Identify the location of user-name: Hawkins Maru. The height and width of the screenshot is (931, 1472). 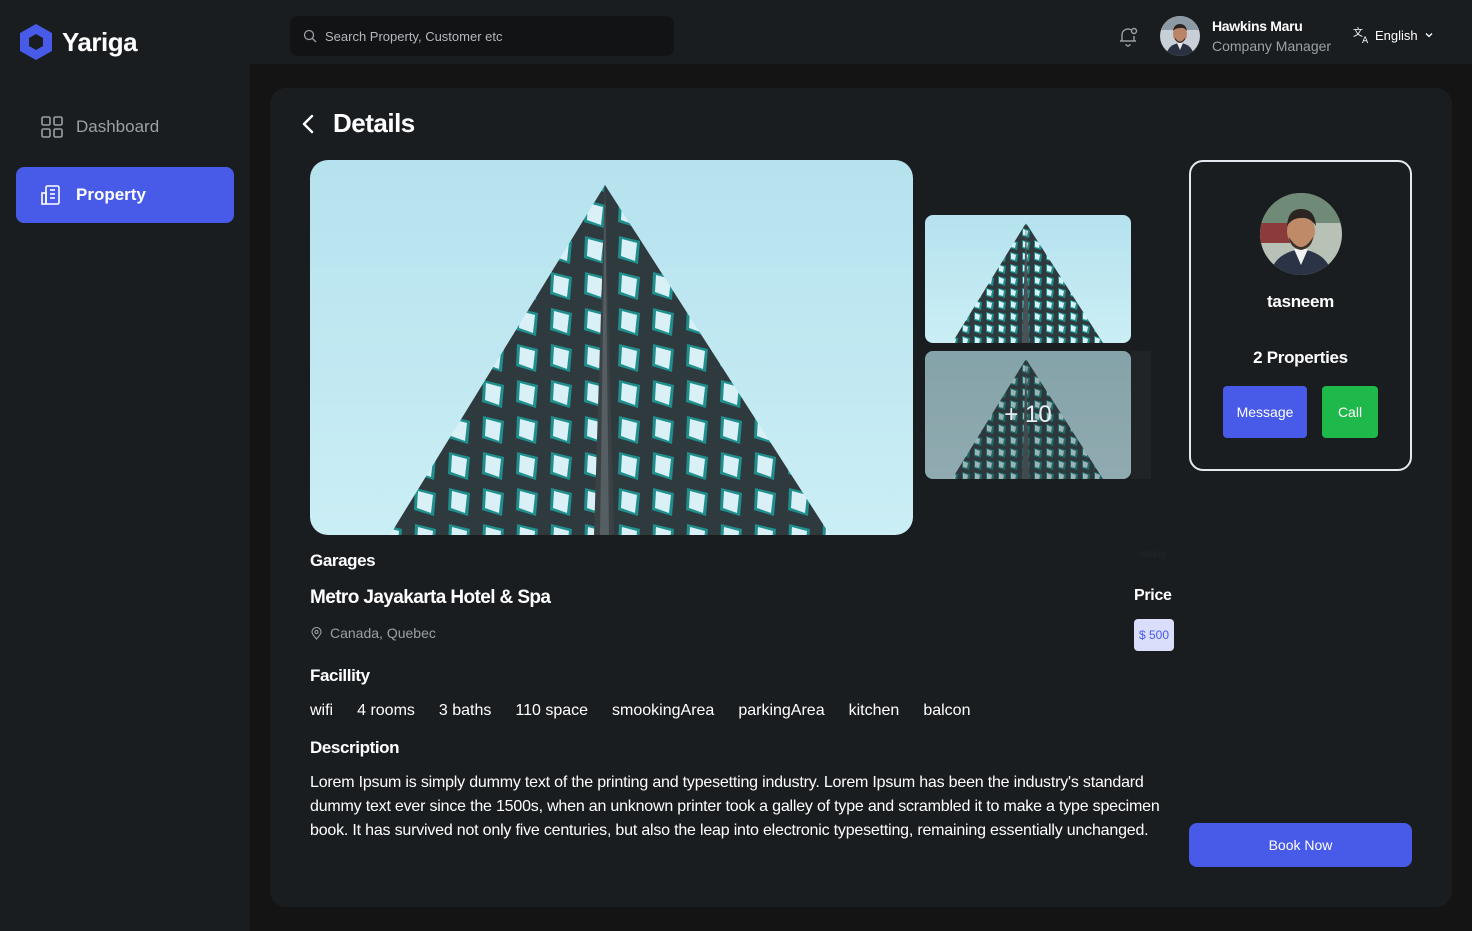
(1257, 26).